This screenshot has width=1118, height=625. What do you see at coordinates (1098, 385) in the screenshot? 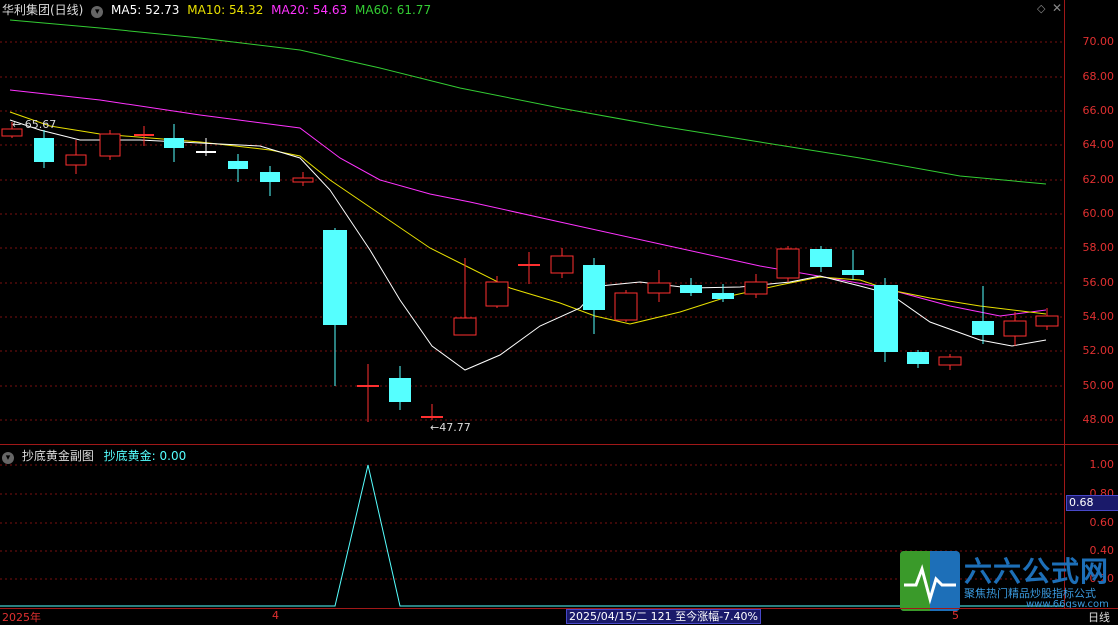
I see `y-tick: 50.00` at bounding box center [1098, 385].